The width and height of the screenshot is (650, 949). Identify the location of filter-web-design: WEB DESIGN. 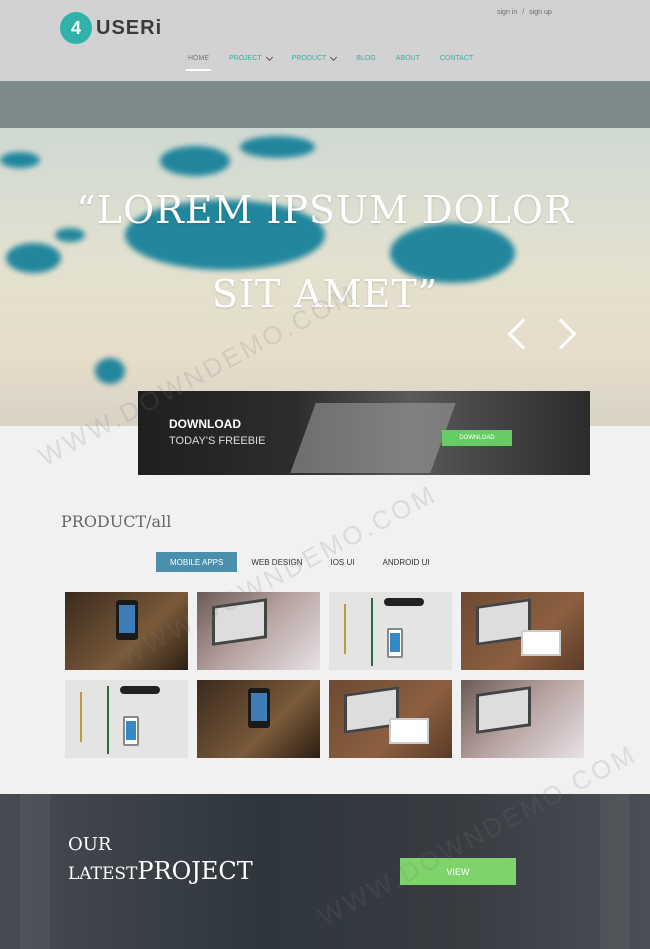
(276, 562).